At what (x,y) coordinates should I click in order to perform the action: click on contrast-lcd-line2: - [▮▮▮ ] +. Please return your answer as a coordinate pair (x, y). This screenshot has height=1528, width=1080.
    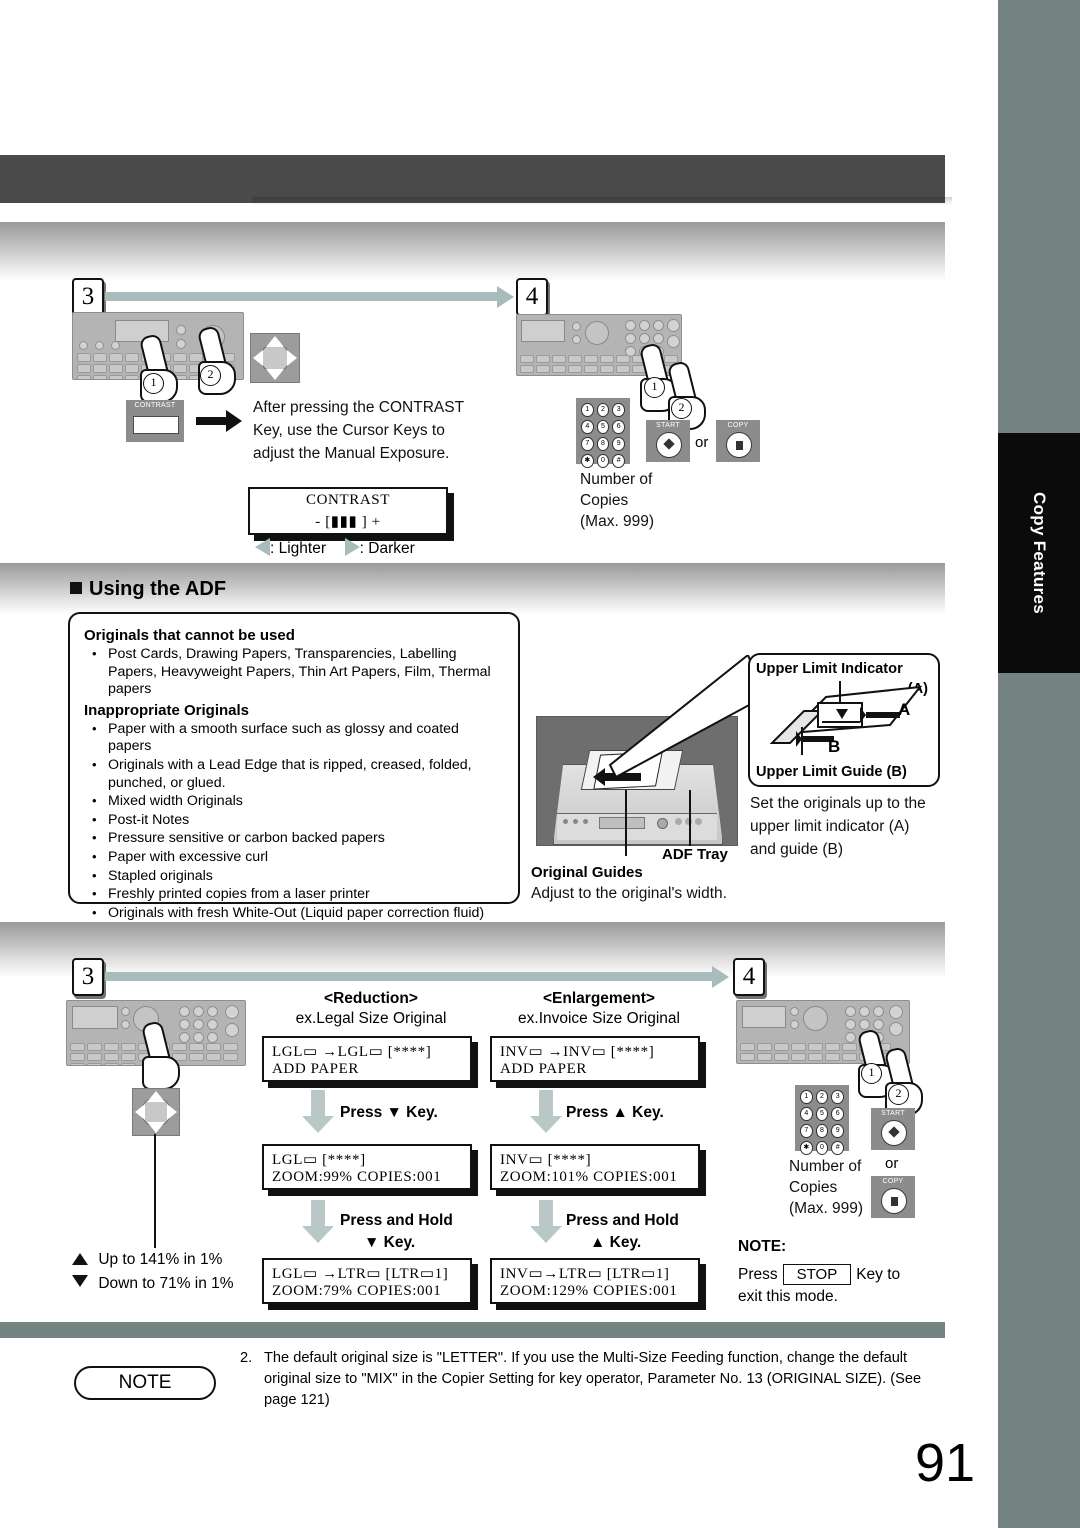
    Looking at the image, I should click on (348, 522).